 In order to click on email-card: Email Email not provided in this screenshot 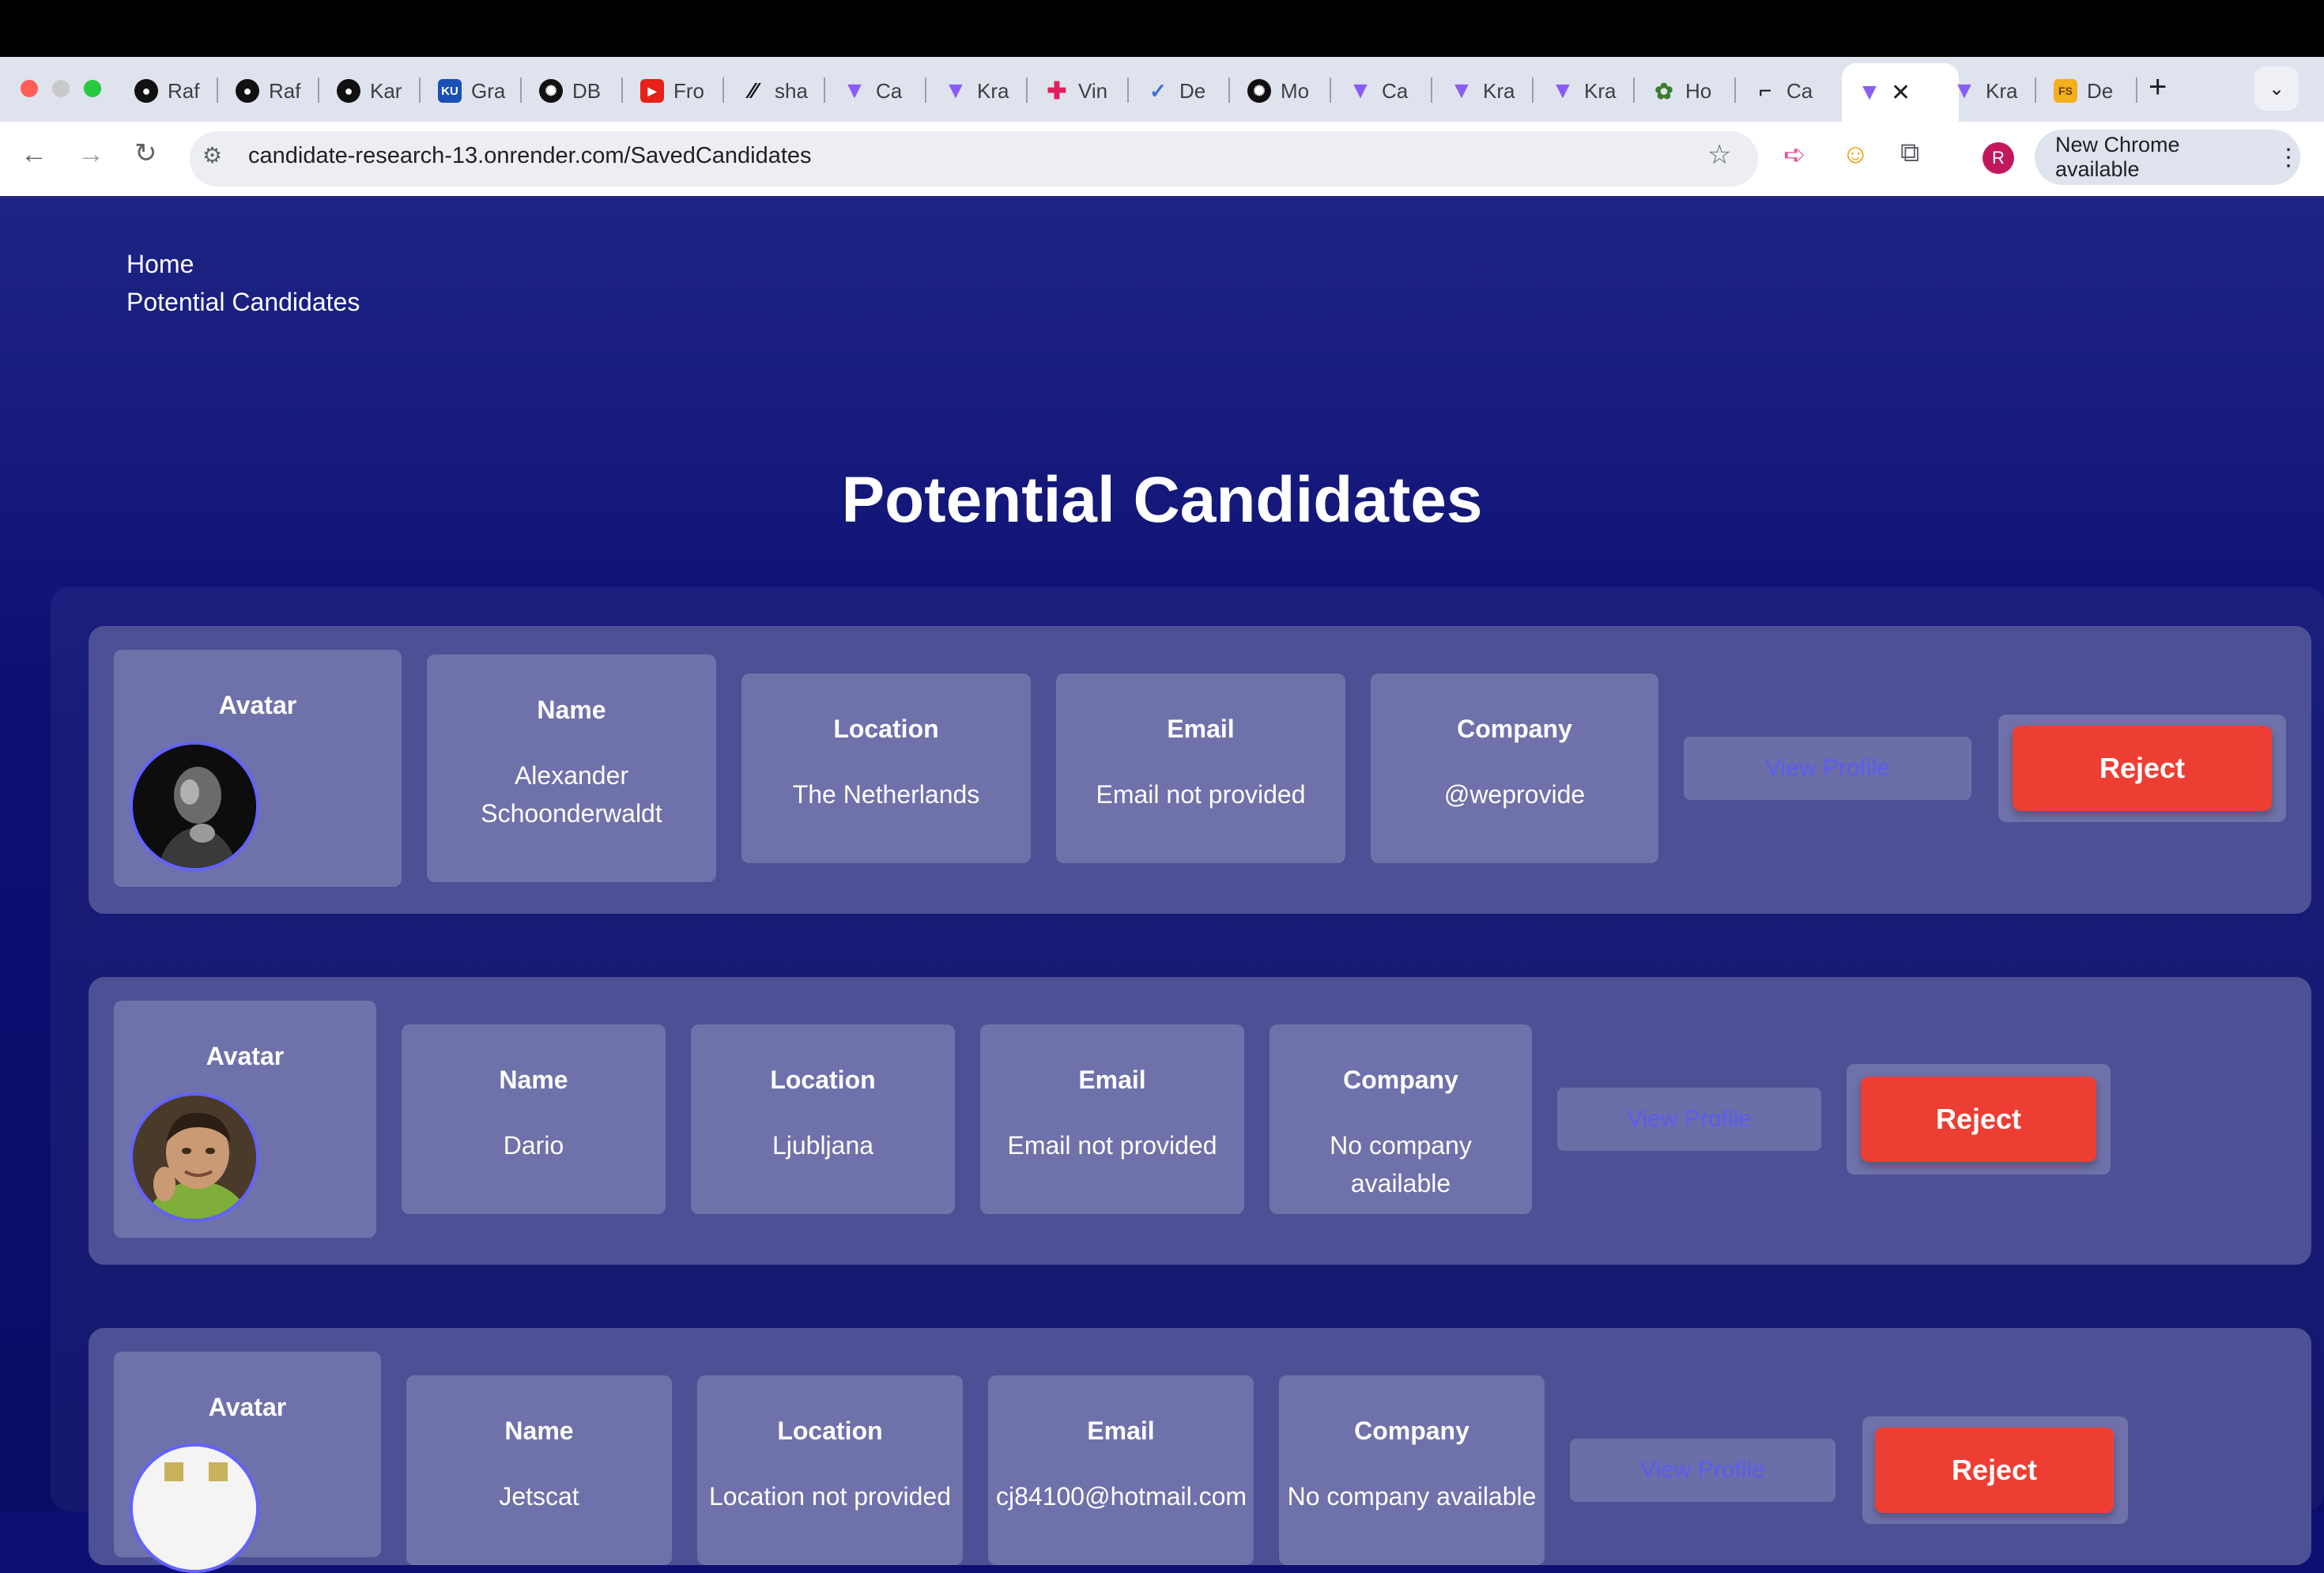, I will do `click(1200, 768)`.